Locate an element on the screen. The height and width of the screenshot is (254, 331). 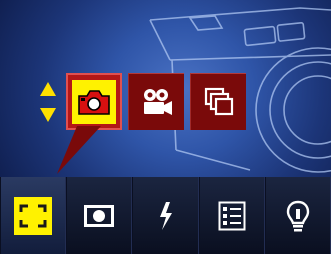
arrow-up-icon is located at coordinates (48, 89).